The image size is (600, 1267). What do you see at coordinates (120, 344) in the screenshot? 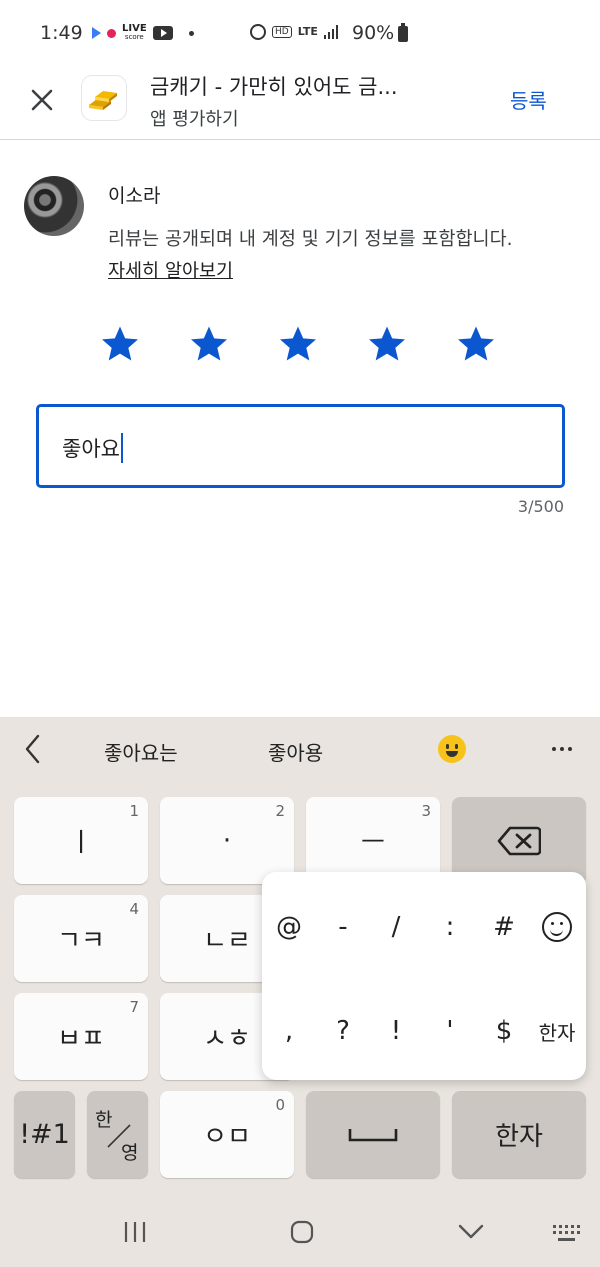
I see `star-1-icon` at bounding box center [120, 344].